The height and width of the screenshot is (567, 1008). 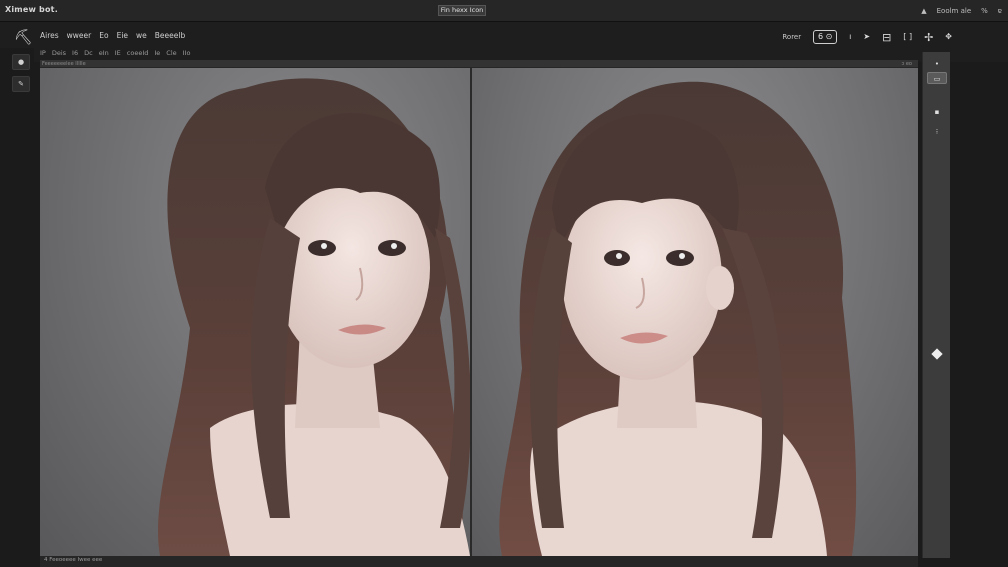 What do you see at coordinates (937, 112) in the screenshot?
I see `nav-icon: ▪` at bounding box center [937, 112].